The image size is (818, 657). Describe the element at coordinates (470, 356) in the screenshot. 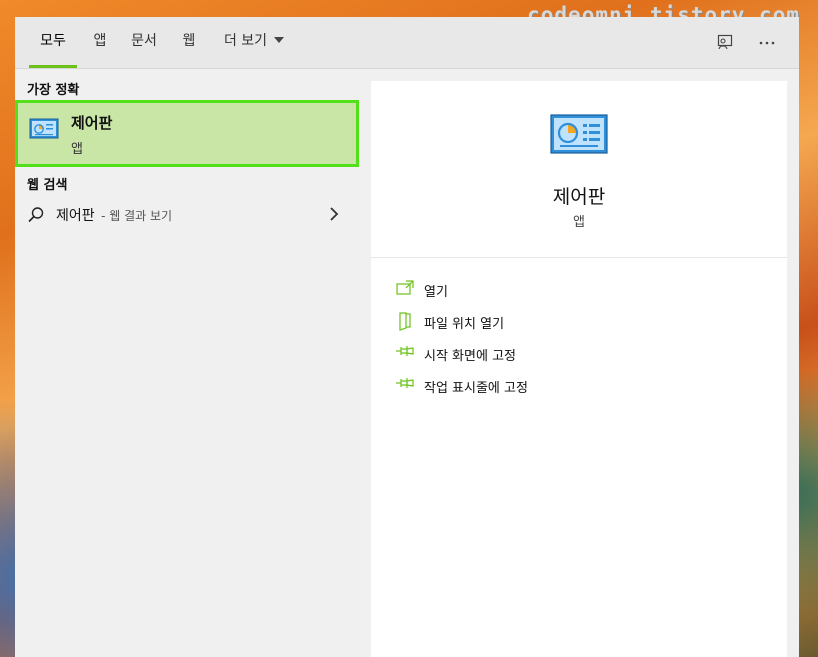

I see `action-label: 시작 화면에 고정` at that location.